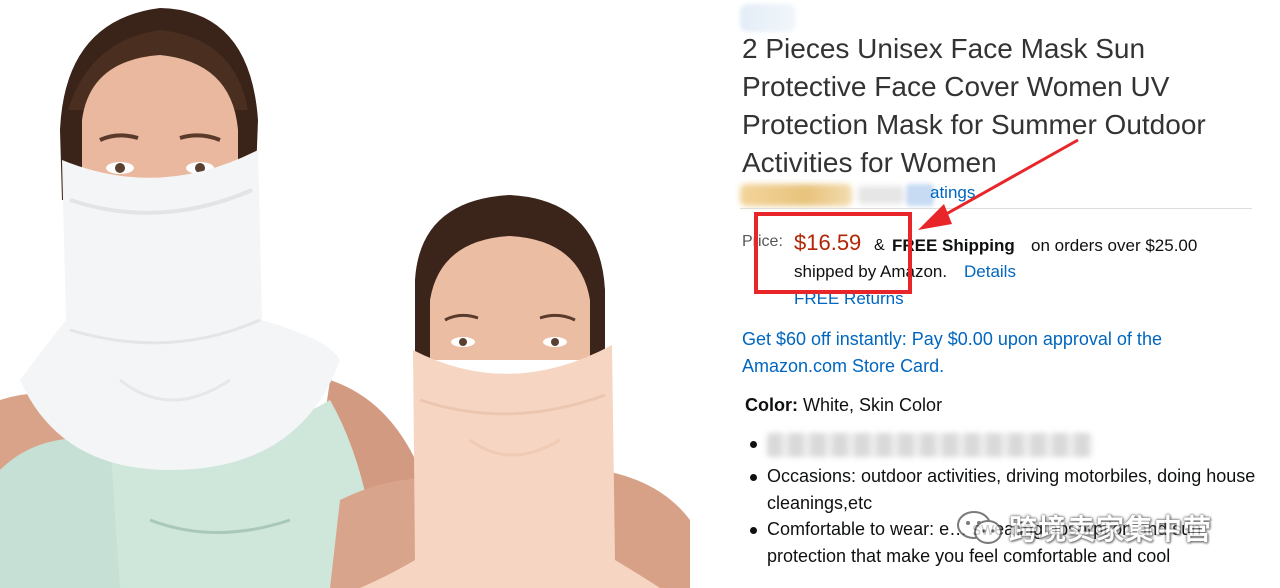 The width and height of the screenshot is (1280, 588). Describe the element at coordinates (996, 208) in the screenshot. I see `divider` at that location.